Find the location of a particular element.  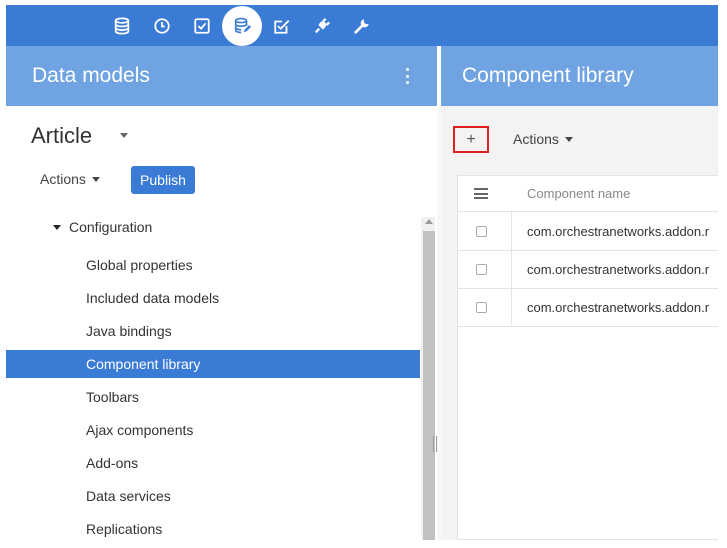

expand-caret-icon is located at coordinates (57, 227).